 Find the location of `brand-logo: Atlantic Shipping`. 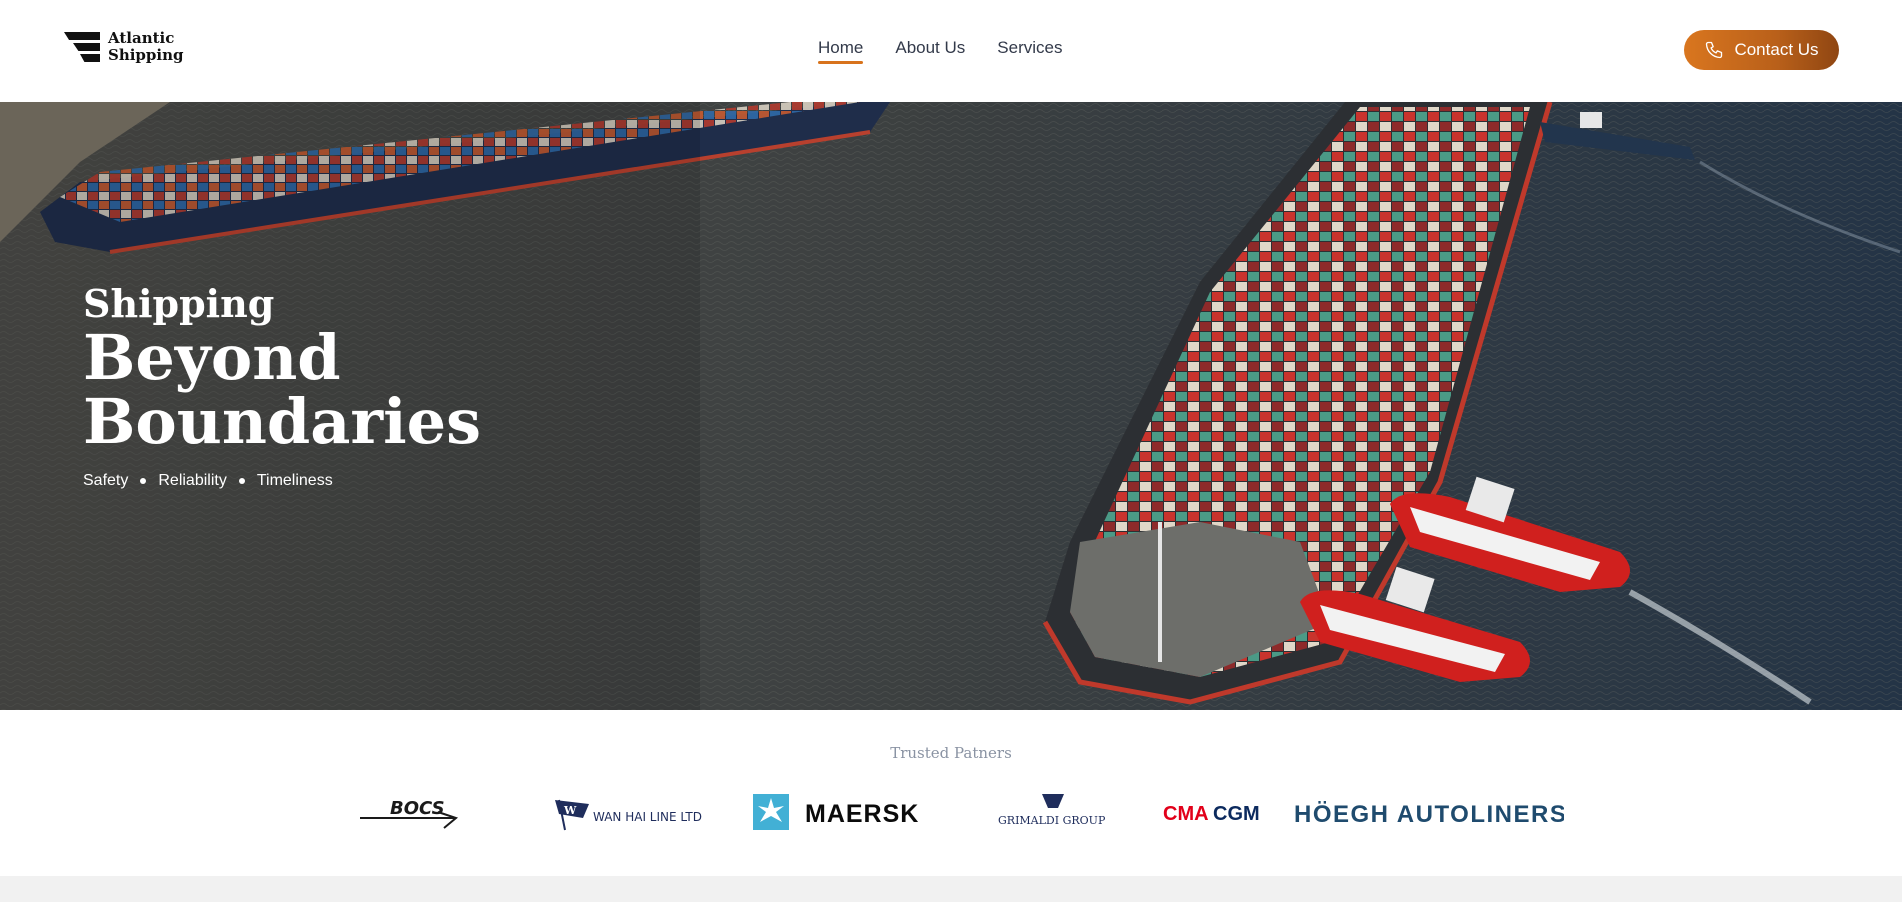

brand-logo: Atlantic Shipping is located at coordinates (124, 47).